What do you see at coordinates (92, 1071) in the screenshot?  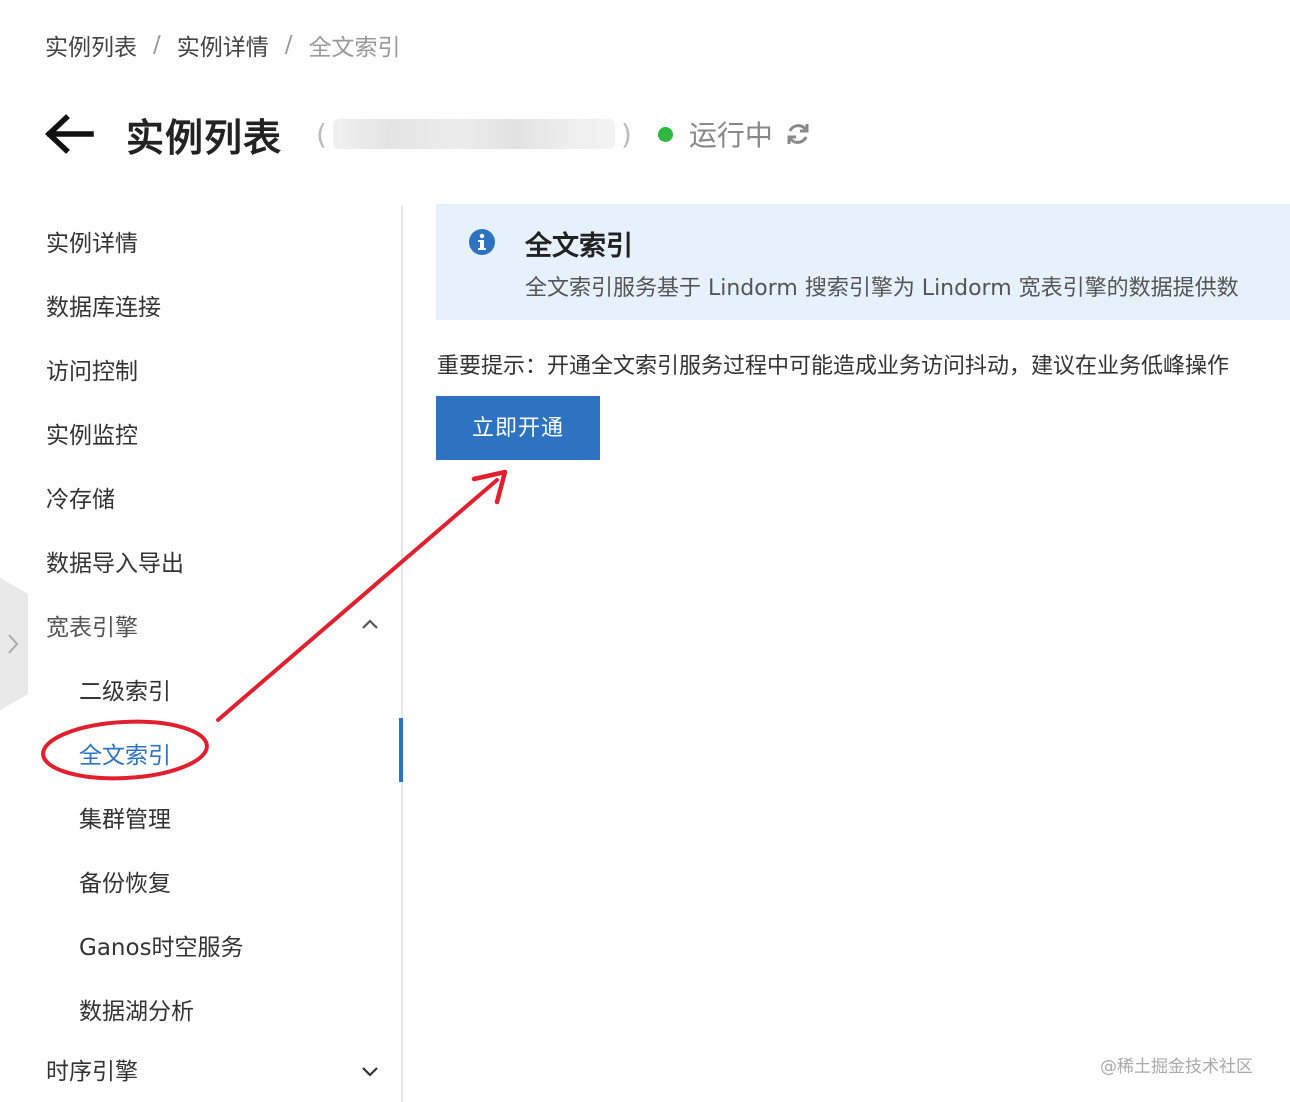 I see `sidebar-group-timeseries: 时序引擎` at bounding box center [92, 1071].